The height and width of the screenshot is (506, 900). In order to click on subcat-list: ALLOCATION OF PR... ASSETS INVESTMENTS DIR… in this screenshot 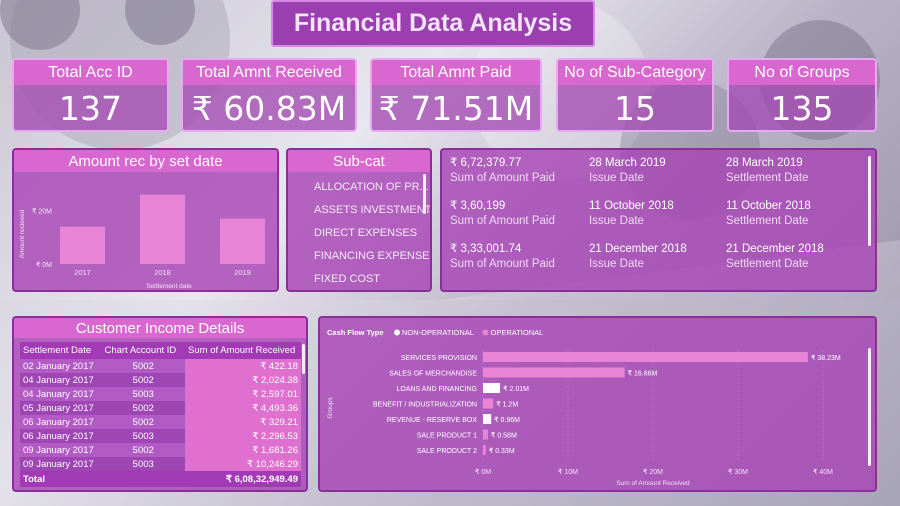, I will do `click(359, 231)`.